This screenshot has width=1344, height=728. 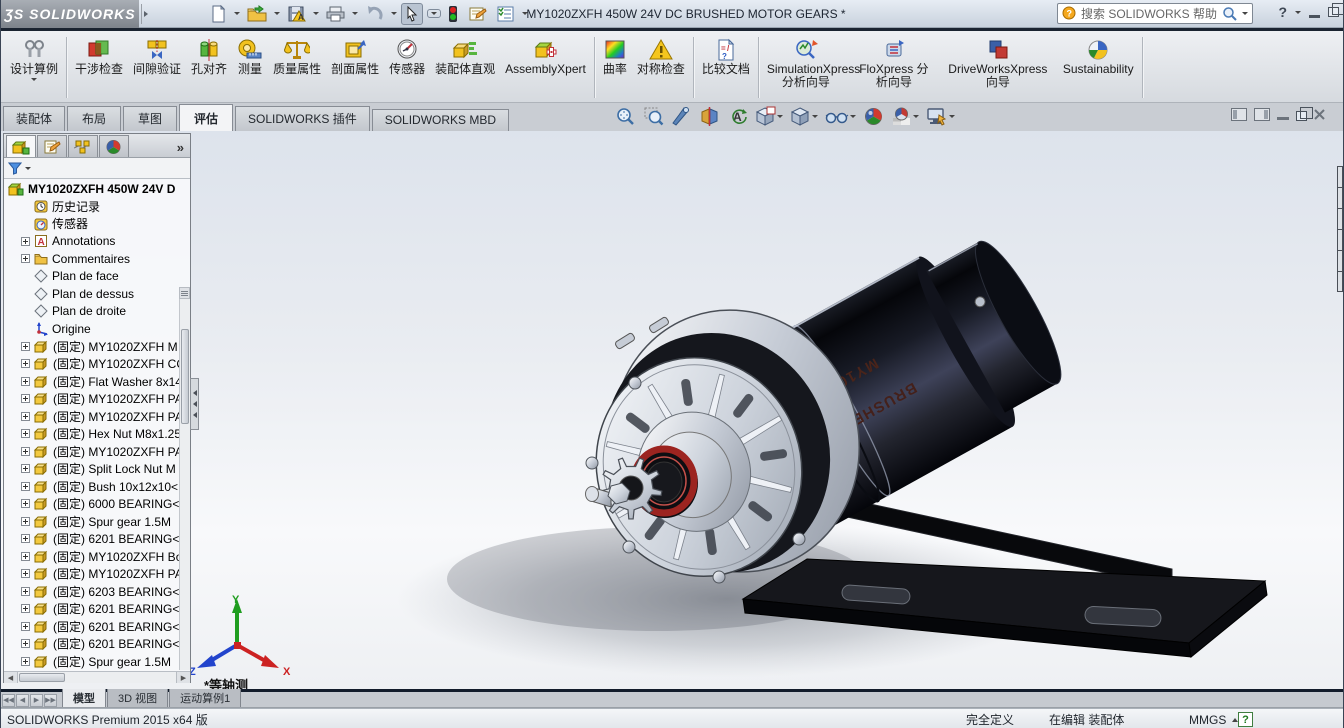 I want to click on nav-last-button: ▶▶, so click(x=50, y=700).